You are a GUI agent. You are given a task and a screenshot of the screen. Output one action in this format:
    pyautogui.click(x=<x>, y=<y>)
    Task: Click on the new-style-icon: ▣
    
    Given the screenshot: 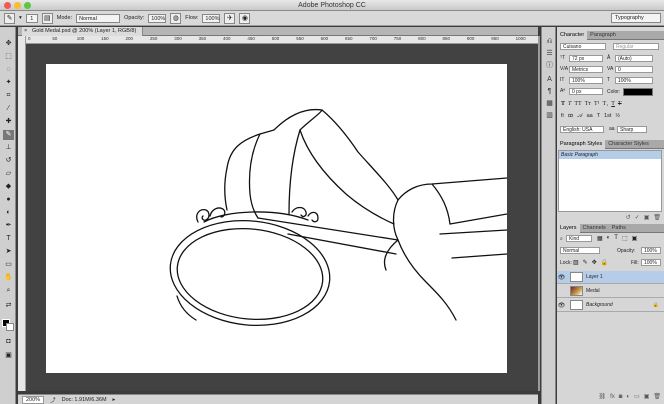 What is the action you would take?
    pyautogui.click(x=647, y=218)
    